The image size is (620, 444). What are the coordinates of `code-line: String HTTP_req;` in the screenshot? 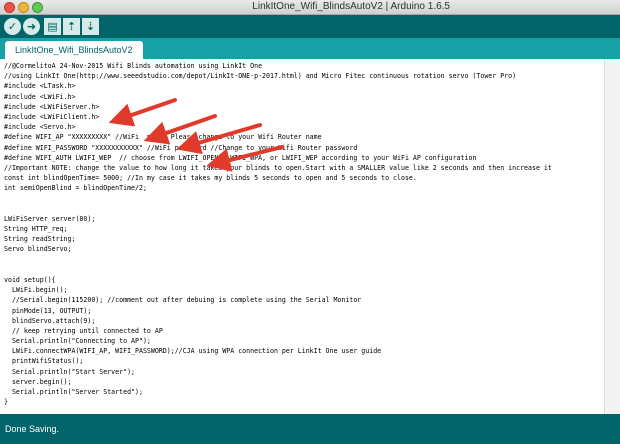 It's located at (304, 229).